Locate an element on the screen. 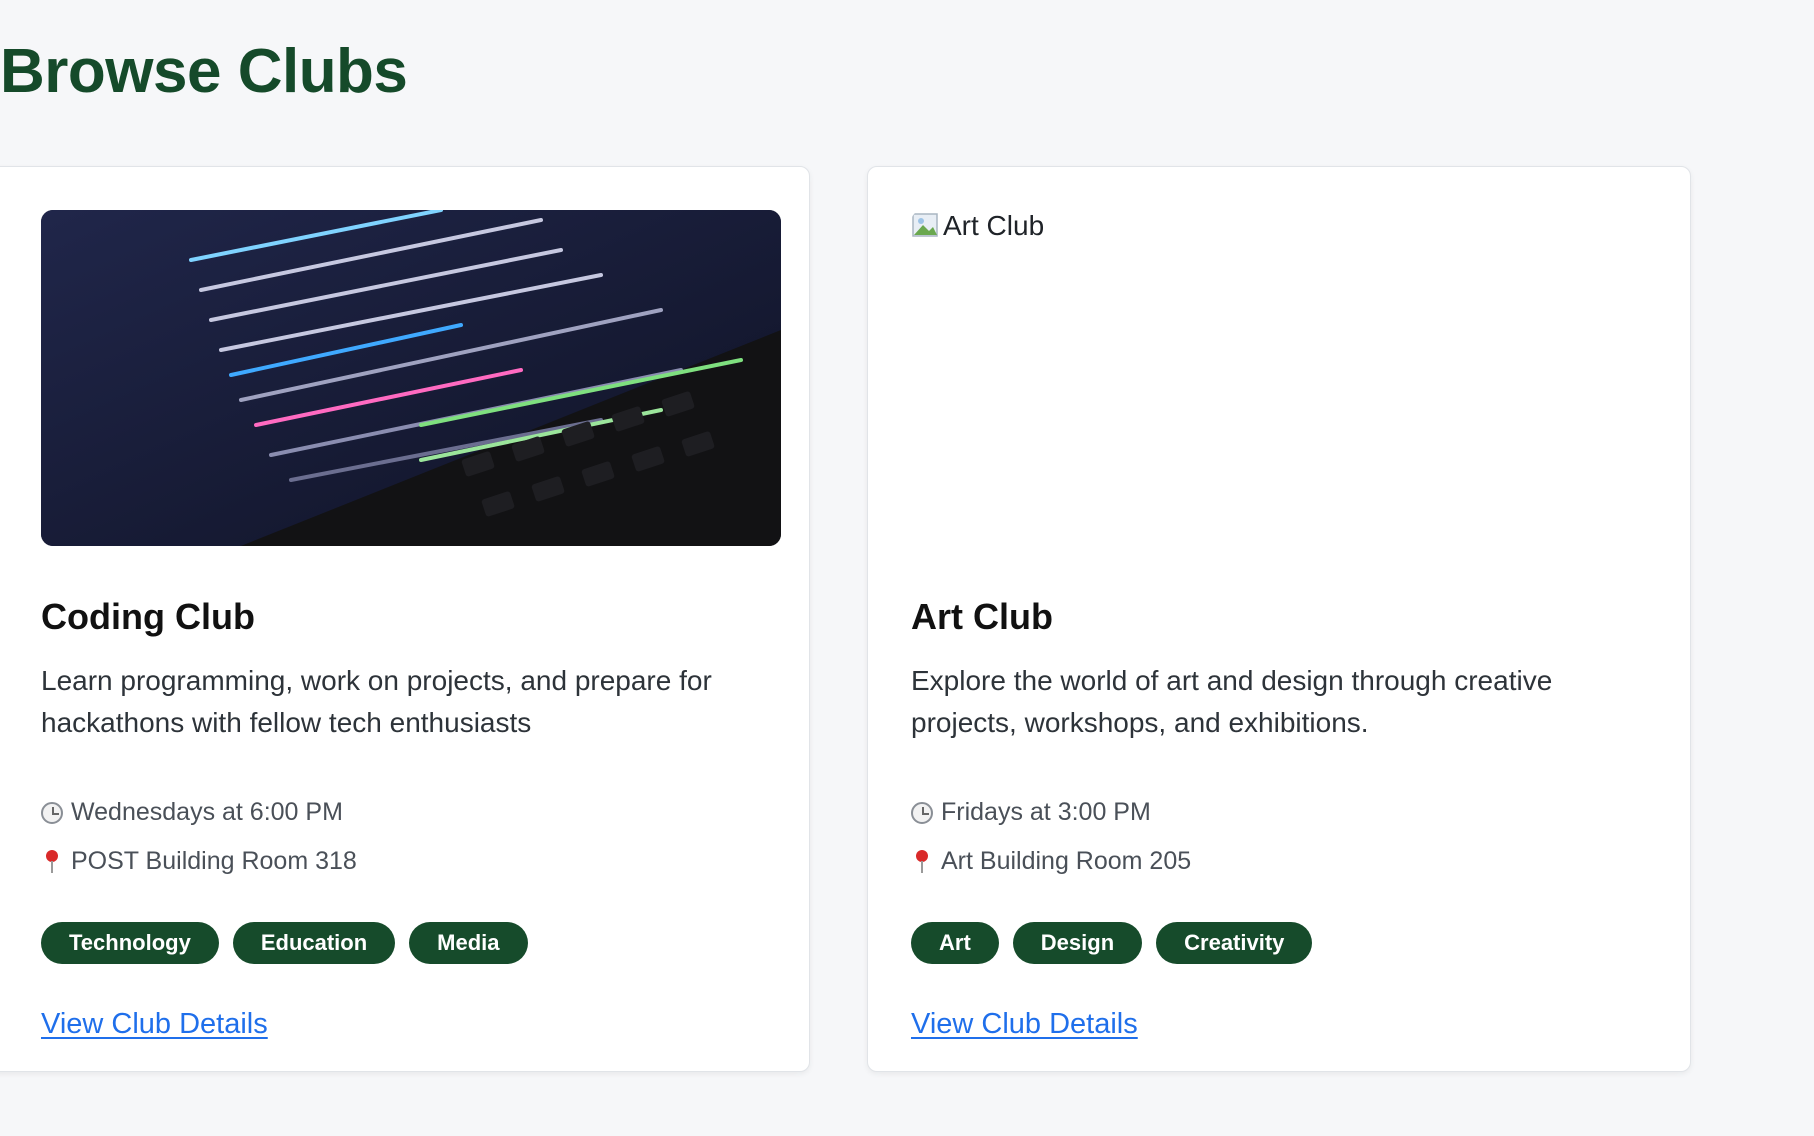  code-screen-photo is located at coordinates (411, 378).